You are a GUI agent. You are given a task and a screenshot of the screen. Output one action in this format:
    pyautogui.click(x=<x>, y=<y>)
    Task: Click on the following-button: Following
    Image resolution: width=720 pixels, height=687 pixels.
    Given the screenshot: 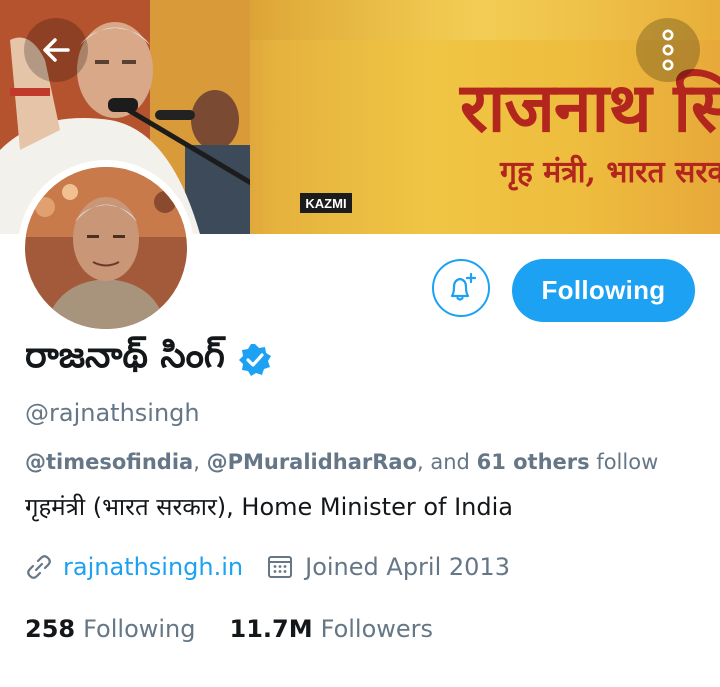 What is the action you would take?
    pyautogui.click(x=603, y=290)
    